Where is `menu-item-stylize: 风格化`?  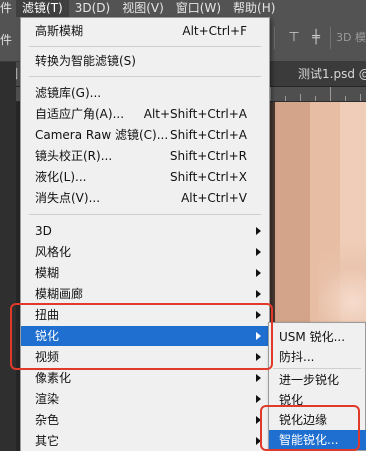 menu-item-stylize: 风格化 is located at coordinates (145, 252).